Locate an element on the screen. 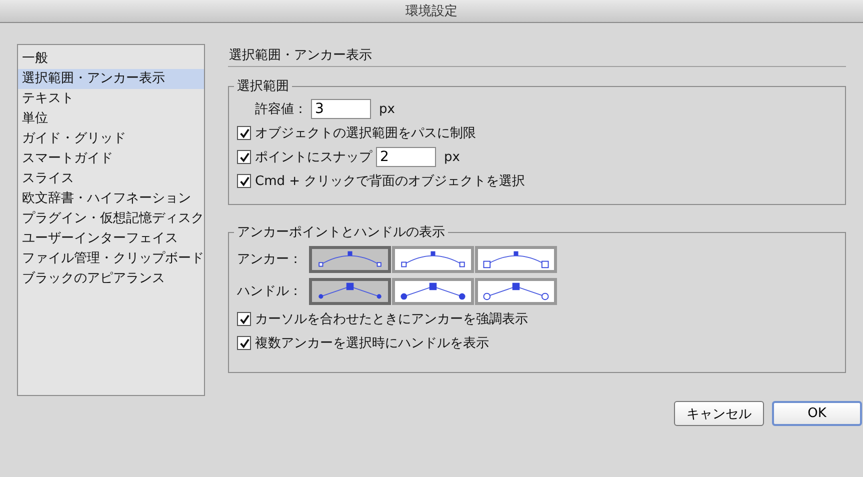 Image resolution: width=863 pixels, height=477 pixels. category-item: 単位 is located at coordinates (111, 119).